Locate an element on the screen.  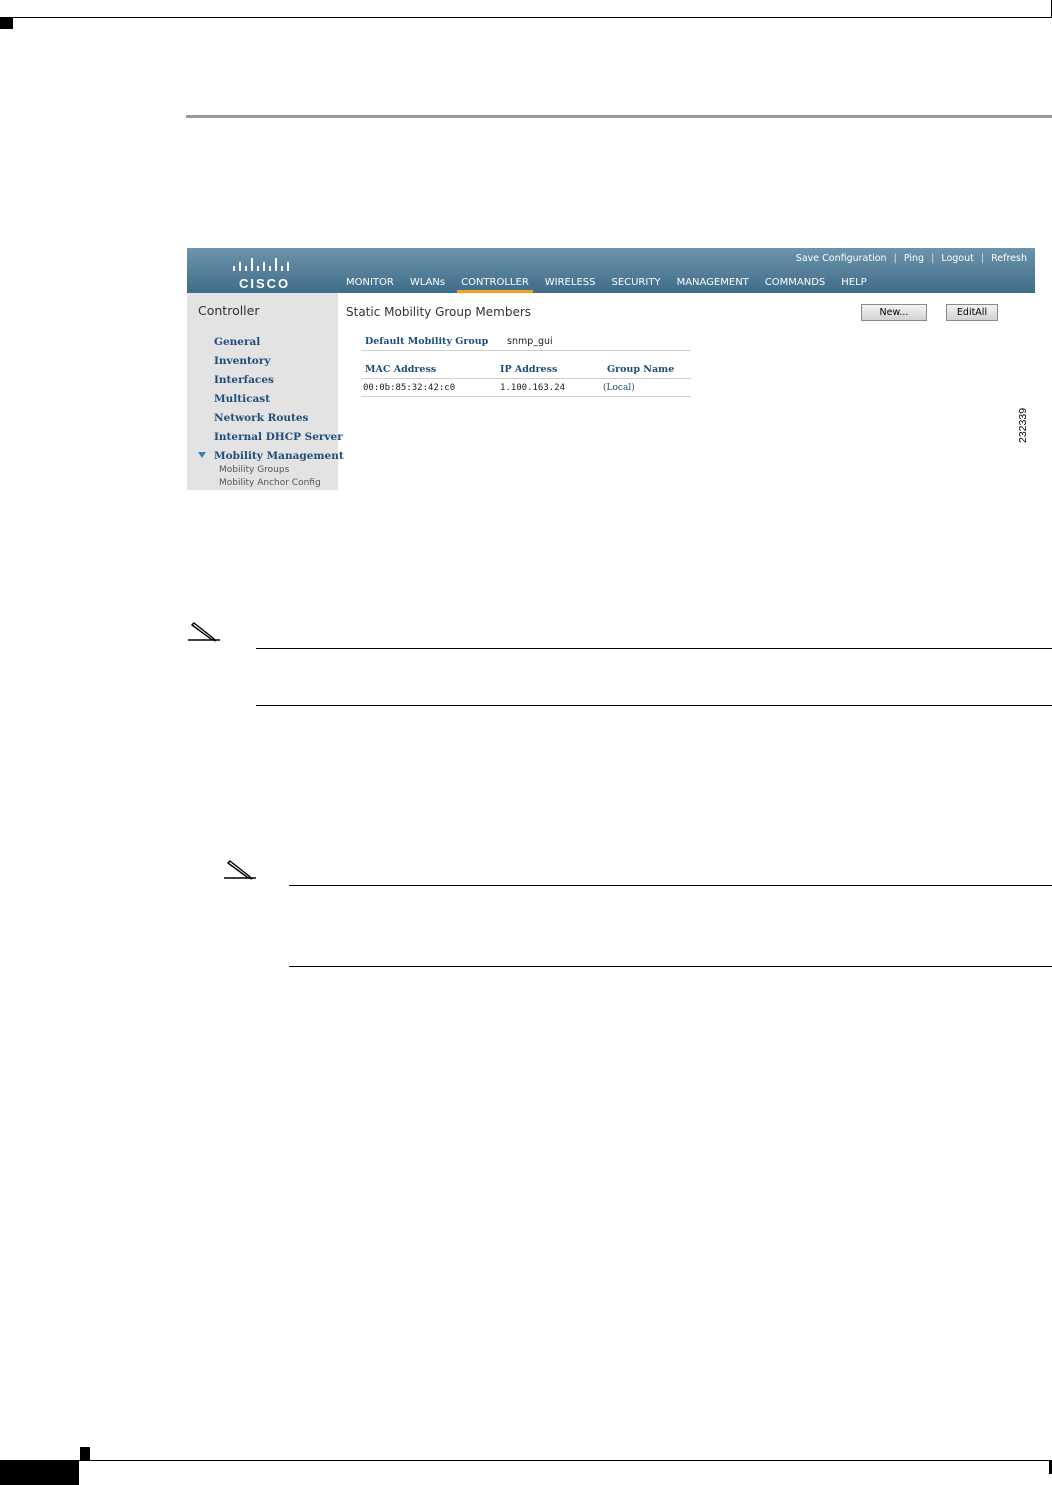
top-rule is located at coordinates (526, 17).